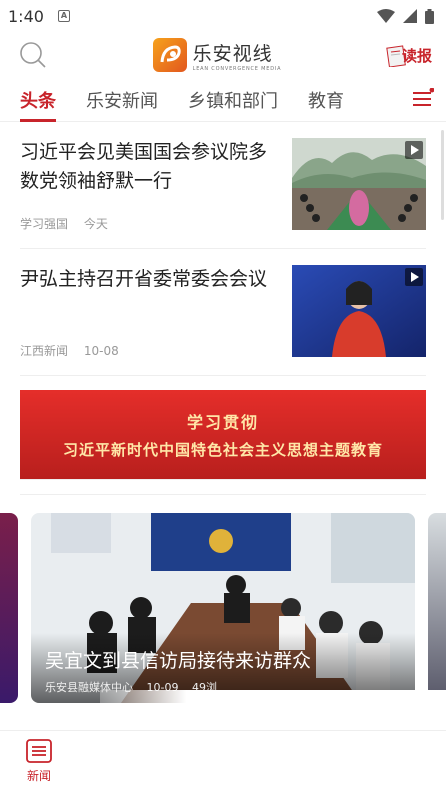  I want to click on tab-headline: 头条, so click(38, 104).